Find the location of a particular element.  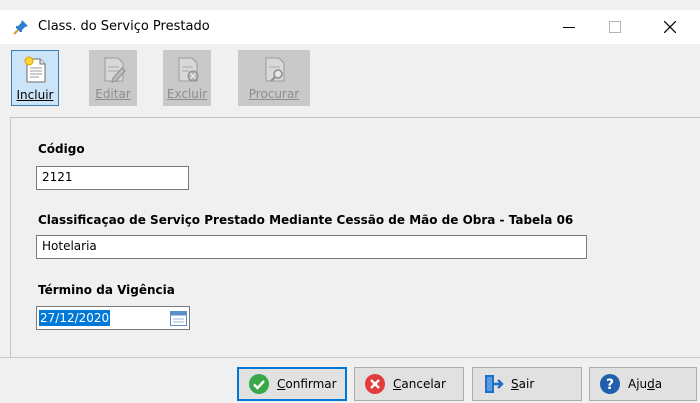

incluir-label: Incluir is located at coordinates (35, 95).